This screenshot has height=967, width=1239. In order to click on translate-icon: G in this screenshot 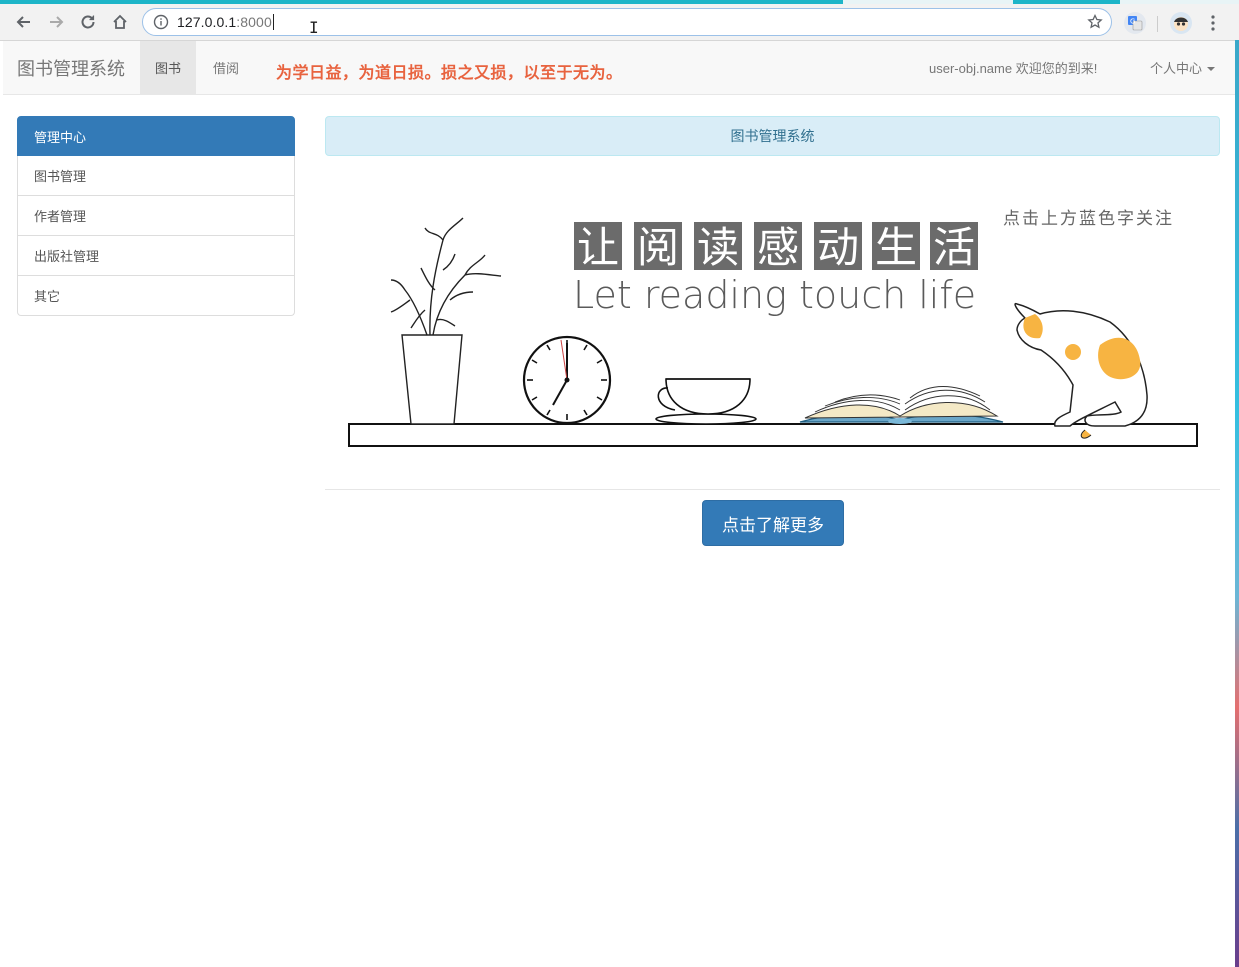, I will do `click(1135, 23)`.